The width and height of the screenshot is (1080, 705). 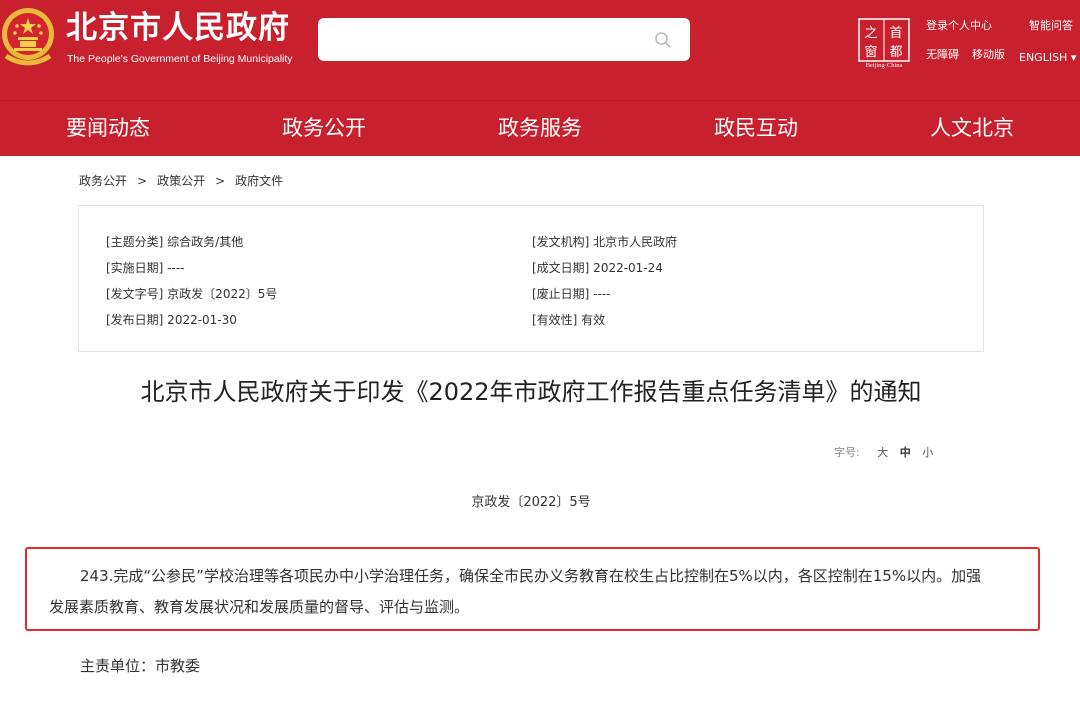 I want to click on meta-publish-date: [发布日期] 2022-01-30, so click(x=171, y=320).